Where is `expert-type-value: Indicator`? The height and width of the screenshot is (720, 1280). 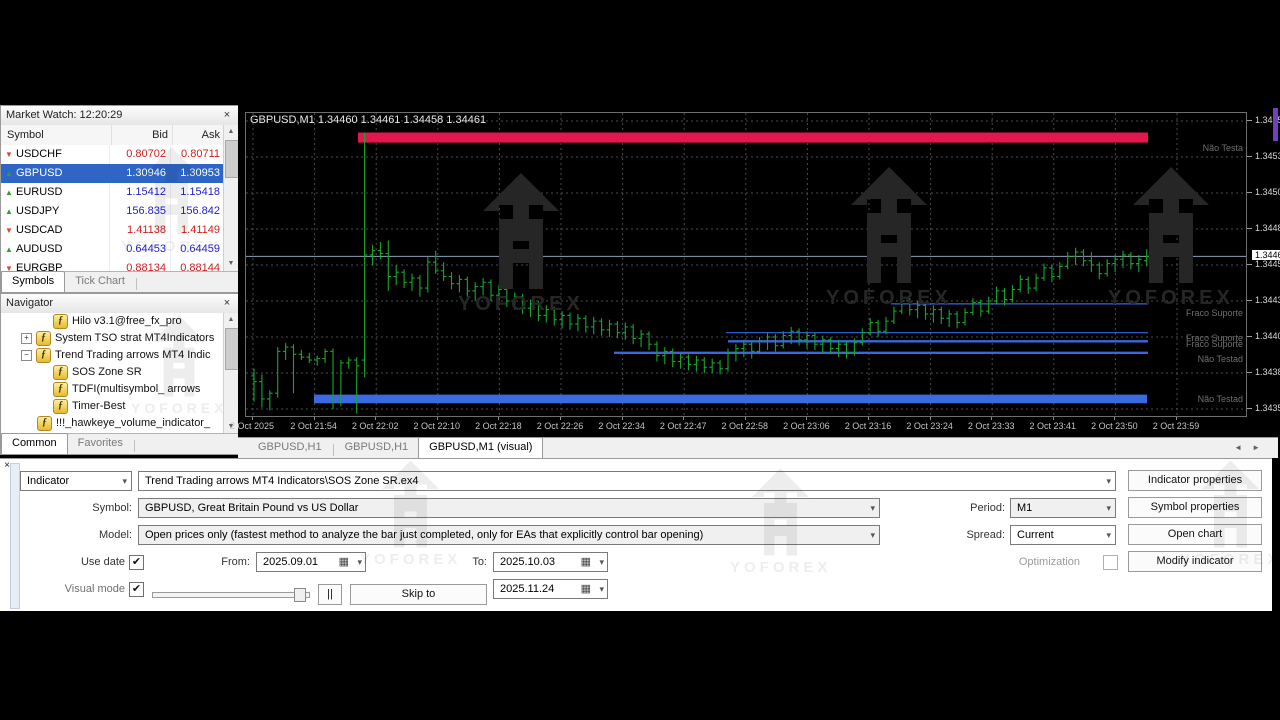 expert-type-value: Indicator is located at coordinates (48, 481).